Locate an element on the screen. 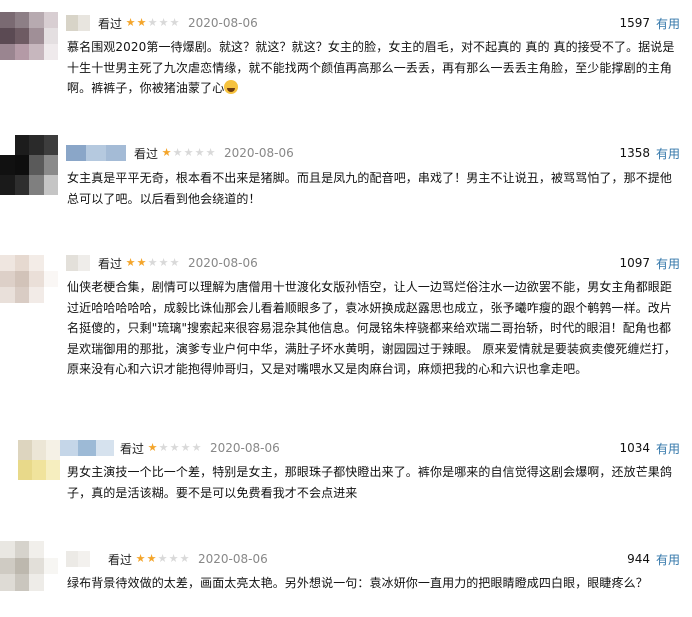  vote-area: 1034 有用 is located at coordinates (649, 448).